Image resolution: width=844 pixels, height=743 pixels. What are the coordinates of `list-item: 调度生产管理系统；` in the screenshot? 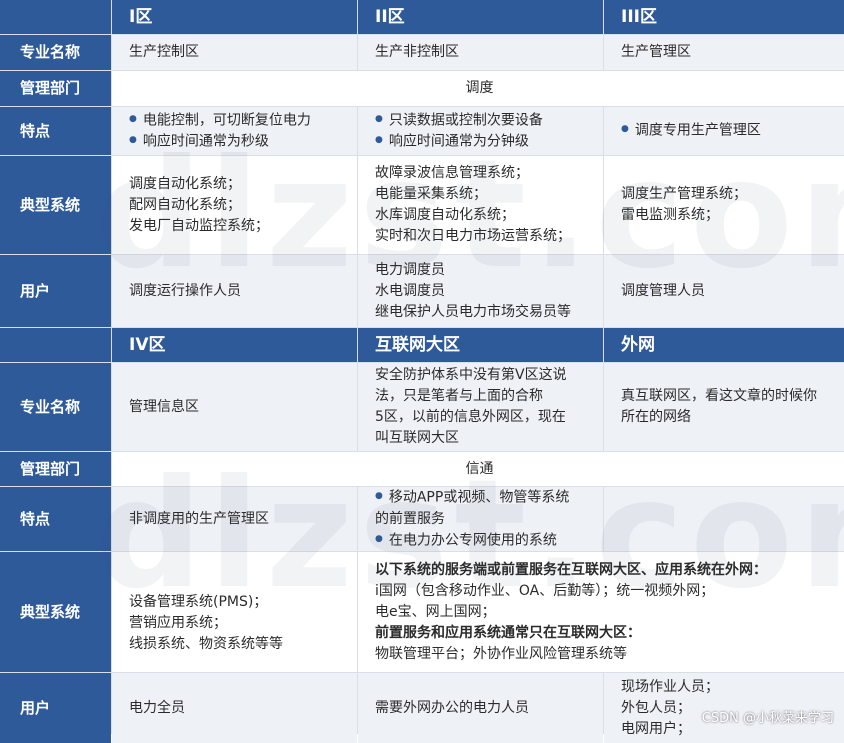 It's located at (684, 194).